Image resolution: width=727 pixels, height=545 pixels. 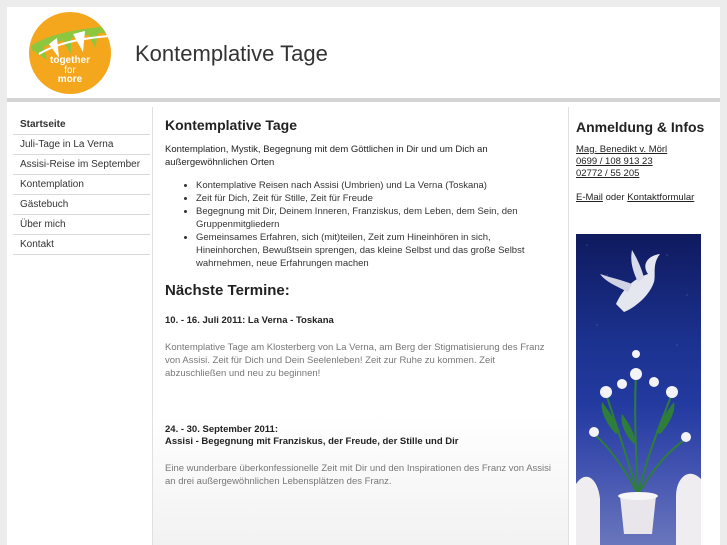 What do you see at coordinates (641, 150) in the screenshot?
I see `contact-name: Mag. Benedikt v. Mörl` at bounding box center [641, 150].